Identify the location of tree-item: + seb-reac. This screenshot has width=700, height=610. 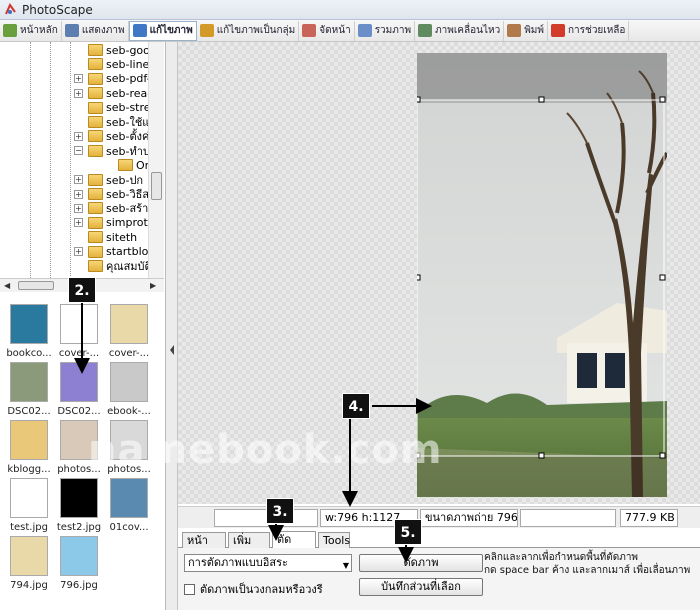
(114, 93).